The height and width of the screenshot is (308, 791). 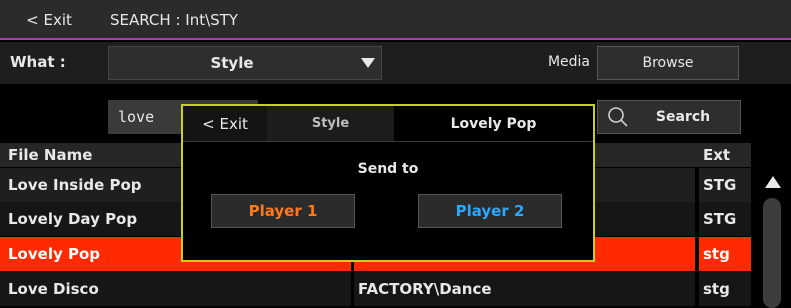 What do you see at coordinates (225, 123) in the screenshot?
I see `dialog-exit-button: < Exit` at bounding box center [225, 123].